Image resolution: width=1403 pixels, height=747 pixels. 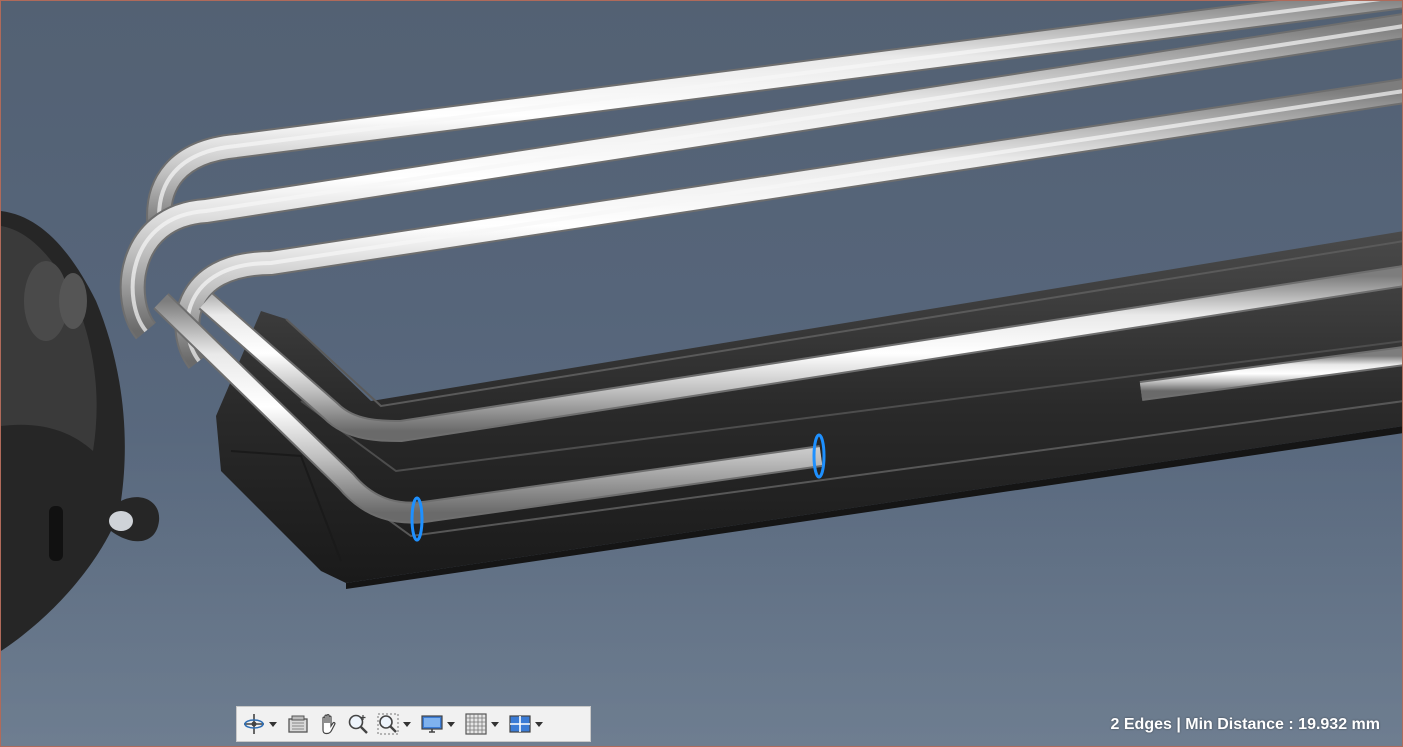 I want to click on grid-button, so click(x=483, y=724).